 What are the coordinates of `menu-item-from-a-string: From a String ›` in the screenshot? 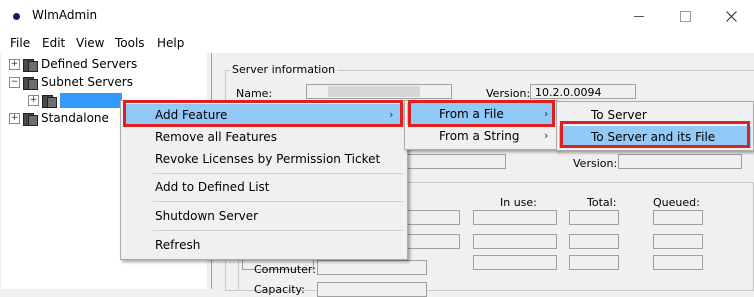 It's located at (481, 136).